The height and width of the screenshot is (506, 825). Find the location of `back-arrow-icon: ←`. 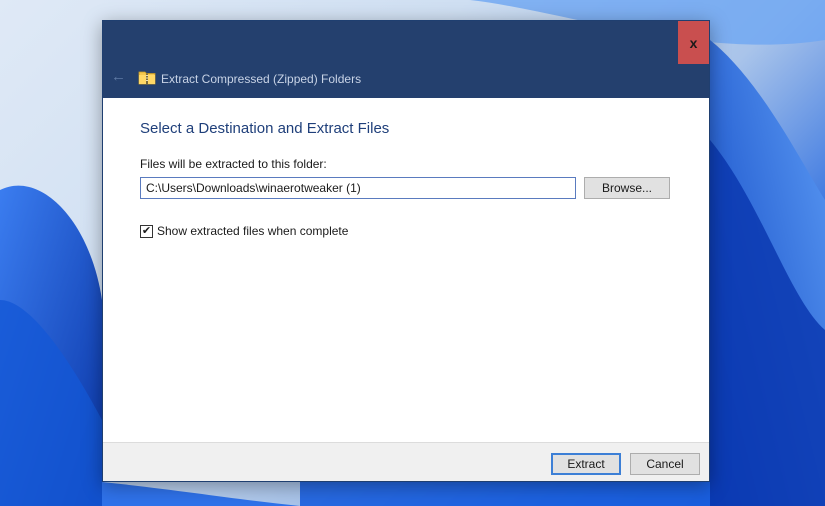

back-arrow-icon: ← is located at coordinates (119, 77).